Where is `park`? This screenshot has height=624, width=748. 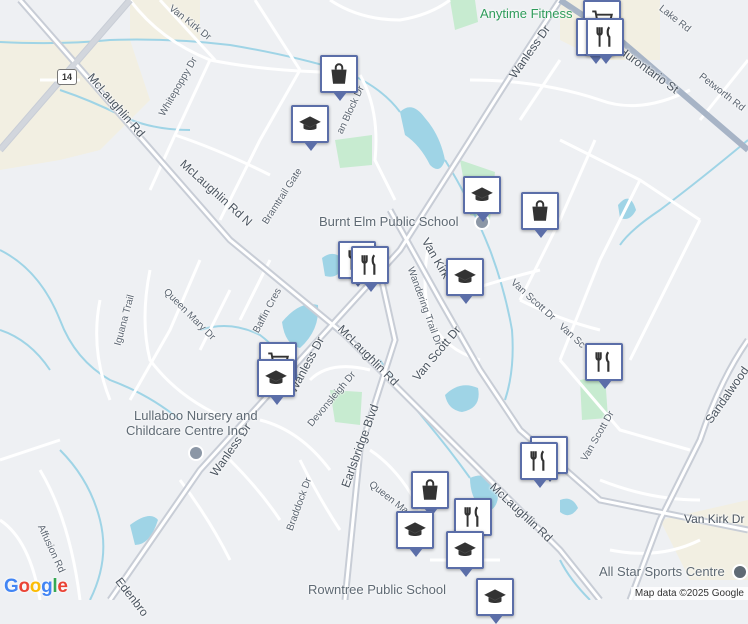 park is located at coordinates (353, 151).